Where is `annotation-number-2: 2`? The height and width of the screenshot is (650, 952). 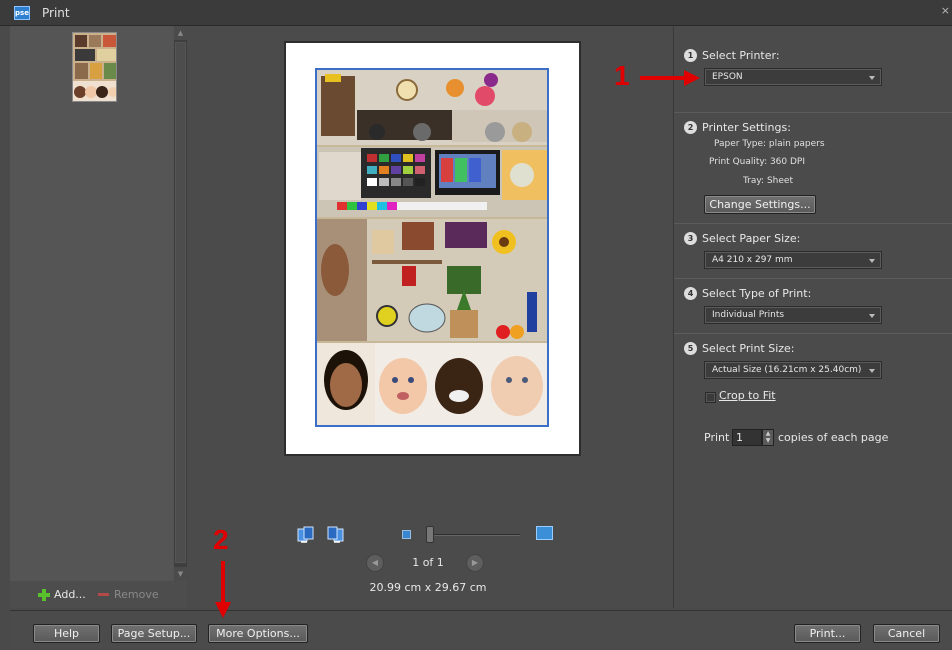 annotation-number-2: 2 is located at coordinates (221, 539).